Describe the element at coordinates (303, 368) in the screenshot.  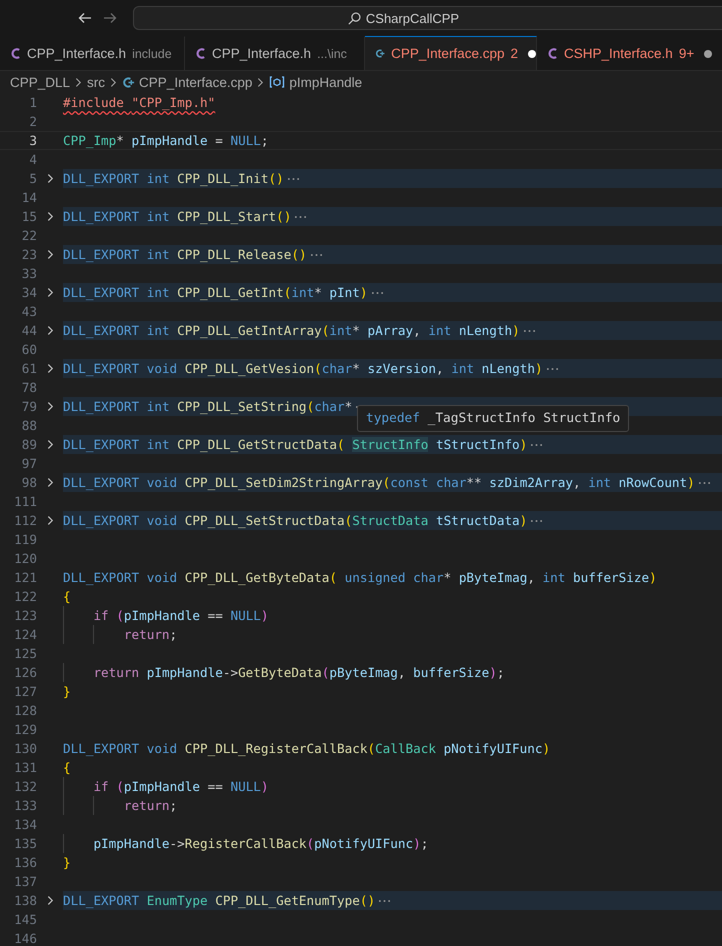
I see `code-line: DLL_EXPORT void CPP_DLL_GetVesion(char* szVersion, int nLength)` at that location.